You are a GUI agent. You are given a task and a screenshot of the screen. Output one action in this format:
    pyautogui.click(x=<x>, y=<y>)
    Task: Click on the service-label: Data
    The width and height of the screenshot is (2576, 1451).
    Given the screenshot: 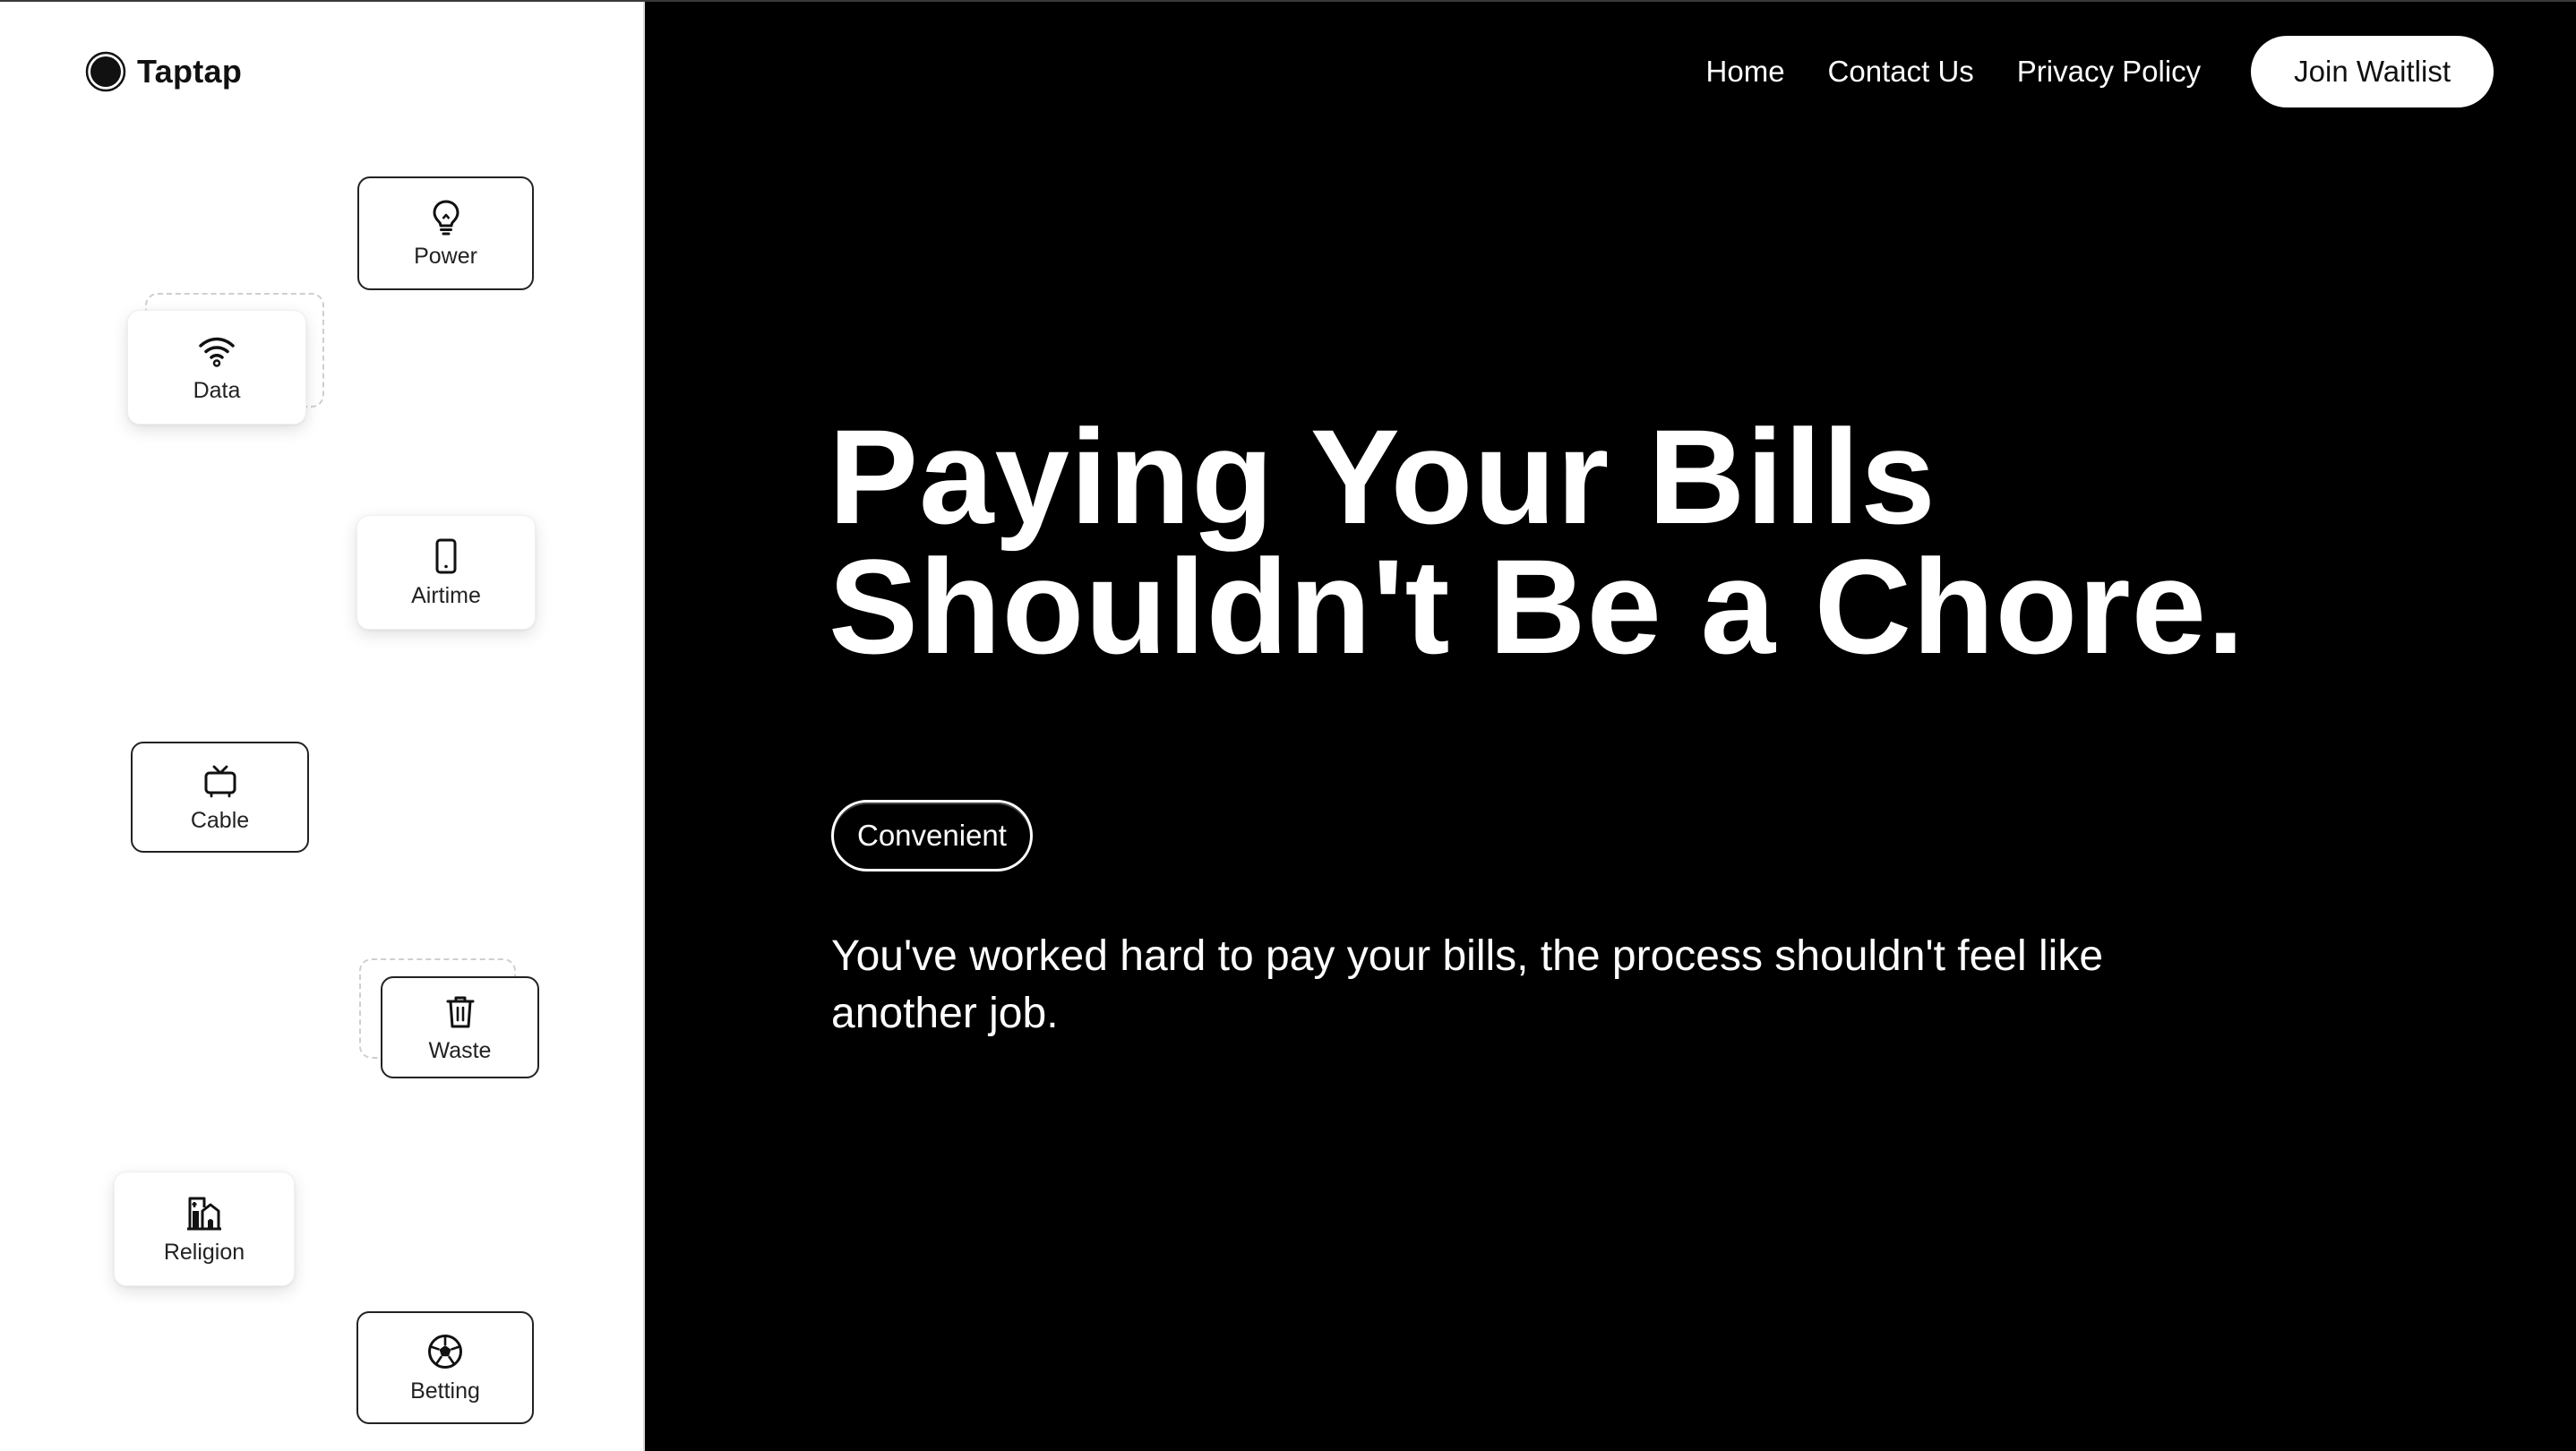 What is the action you would take?
    pyautogui.click(x=217, y=390)
    